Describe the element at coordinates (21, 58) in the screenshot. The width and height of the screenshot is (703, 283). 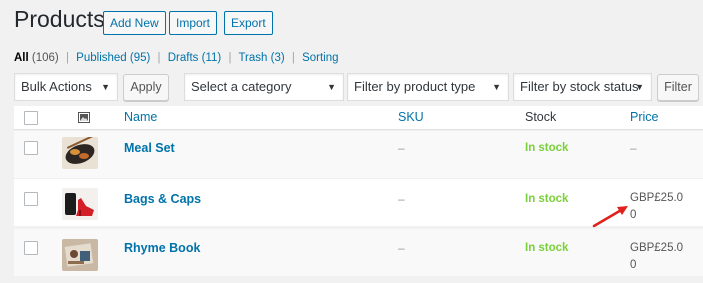
I see `filter-all-link: All` at that location.